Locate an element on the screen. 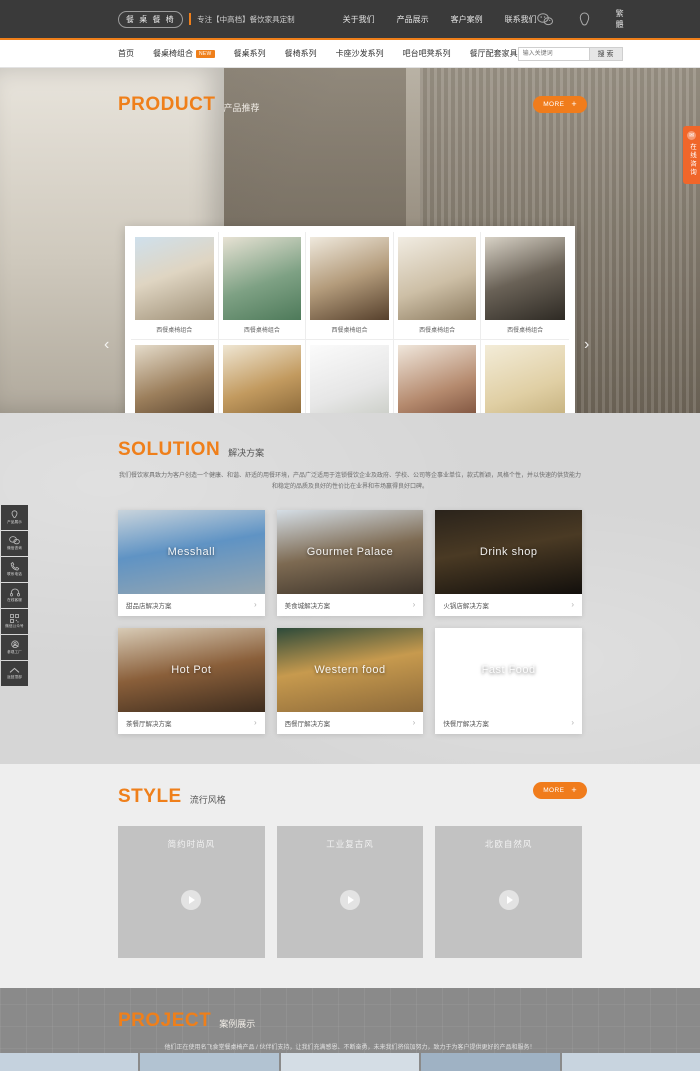  nav-item-cases: 客户案例 is located at coordinates (467, 19).